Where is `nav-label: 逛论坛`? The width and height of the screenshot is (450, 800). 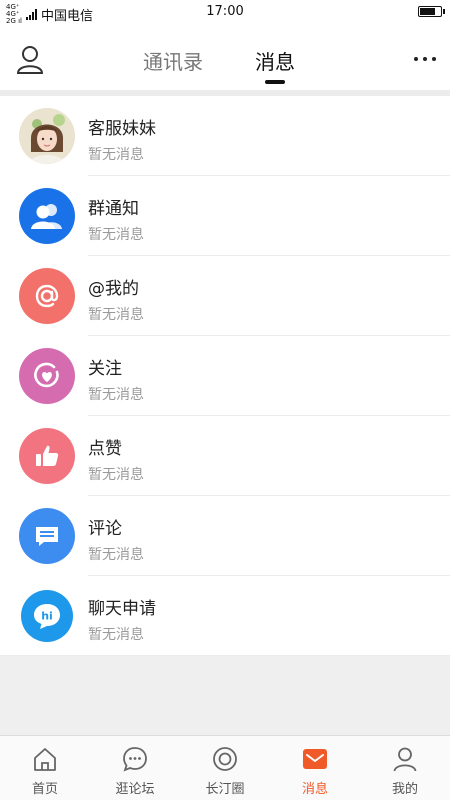
nav-label: 逛论坛 is located at coordinates (135, 789).